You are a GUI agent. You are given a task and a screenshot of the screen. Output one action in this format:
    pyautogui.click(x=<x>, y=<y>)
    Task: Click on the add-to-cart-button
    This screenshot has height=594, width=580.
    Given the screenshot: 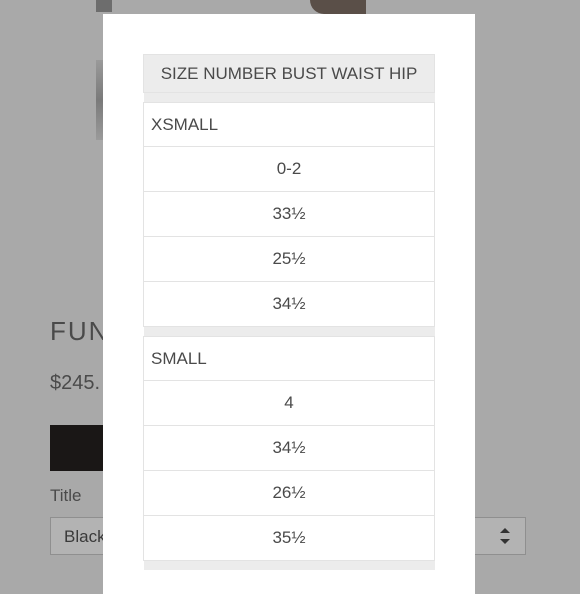 What is the action you would take?
    pyautogui.click(x=80, y=448)
    